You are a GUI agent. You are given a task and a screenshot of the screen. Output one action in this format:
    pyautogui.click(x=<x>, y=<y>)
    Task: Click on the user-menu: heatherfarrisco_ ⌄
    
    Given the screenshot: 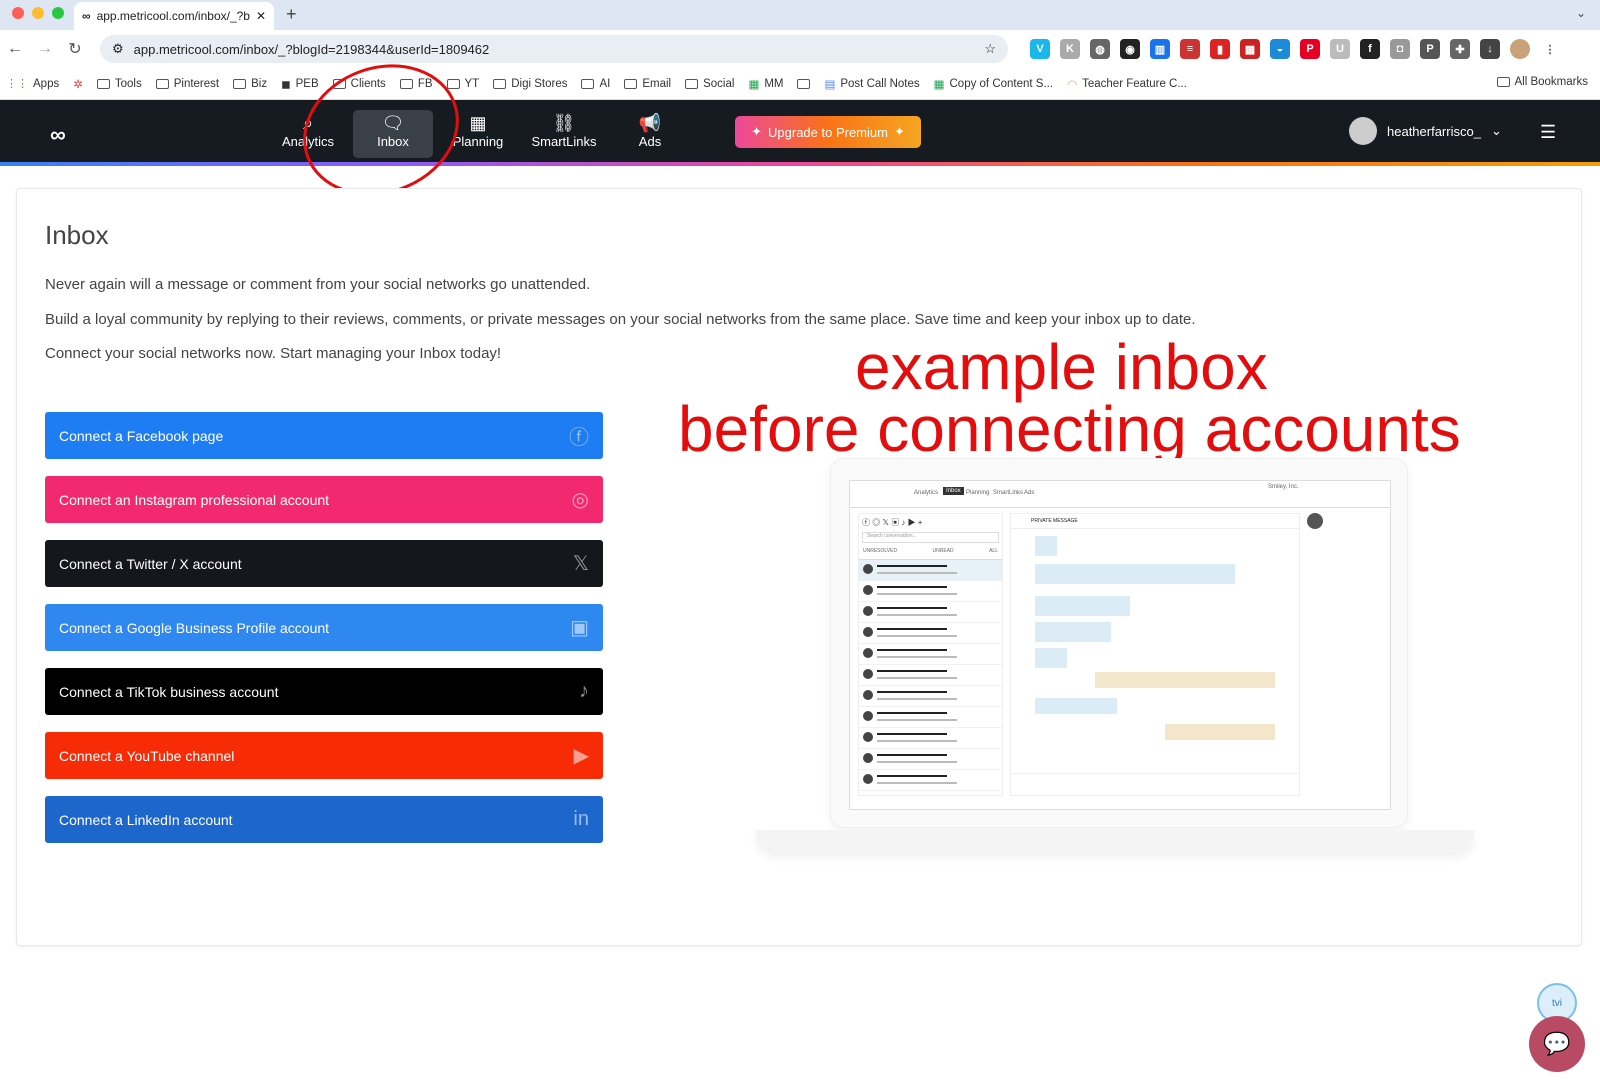 What is the action you would take?
    pyautogui.click(x=1425, y=131)
    